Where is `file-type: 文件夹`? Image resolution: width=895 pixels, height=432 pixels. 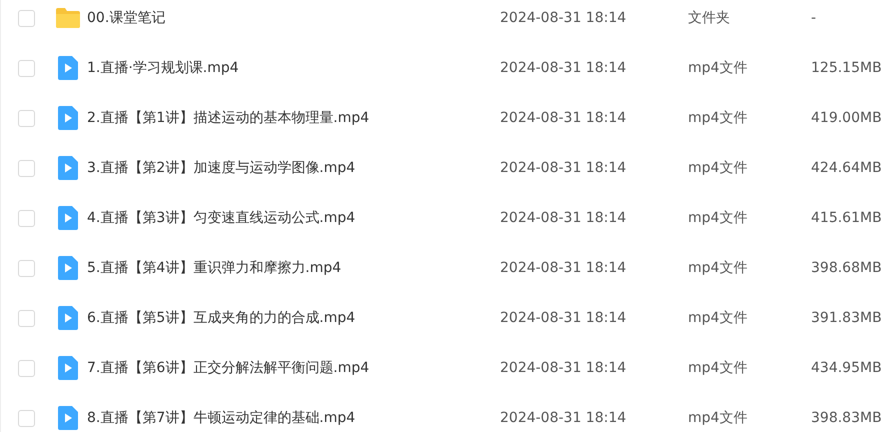 file-type: 文件夹 is located at coordinates (709, 18).